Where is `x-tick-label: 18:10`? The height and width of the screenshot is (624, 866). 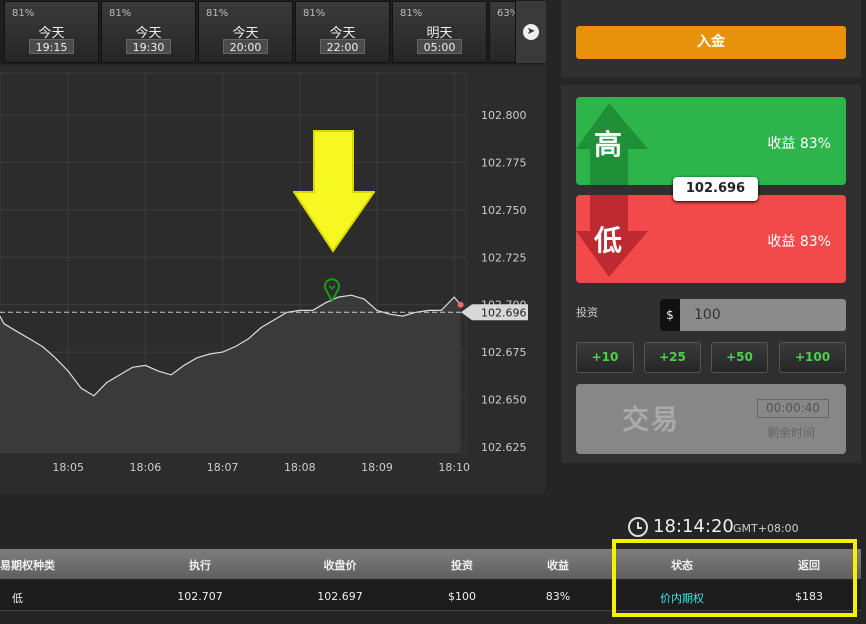 x-tick-label: 18:10 is located at coordinates (454, 467).